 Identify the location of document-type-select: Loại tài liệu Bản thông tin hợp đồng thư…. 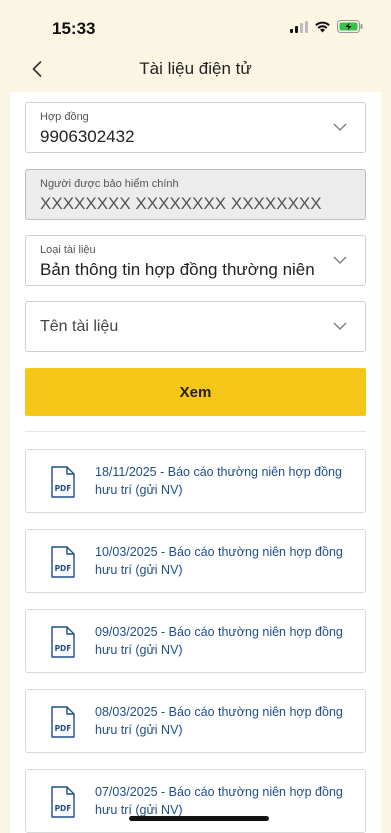
(195, 260).